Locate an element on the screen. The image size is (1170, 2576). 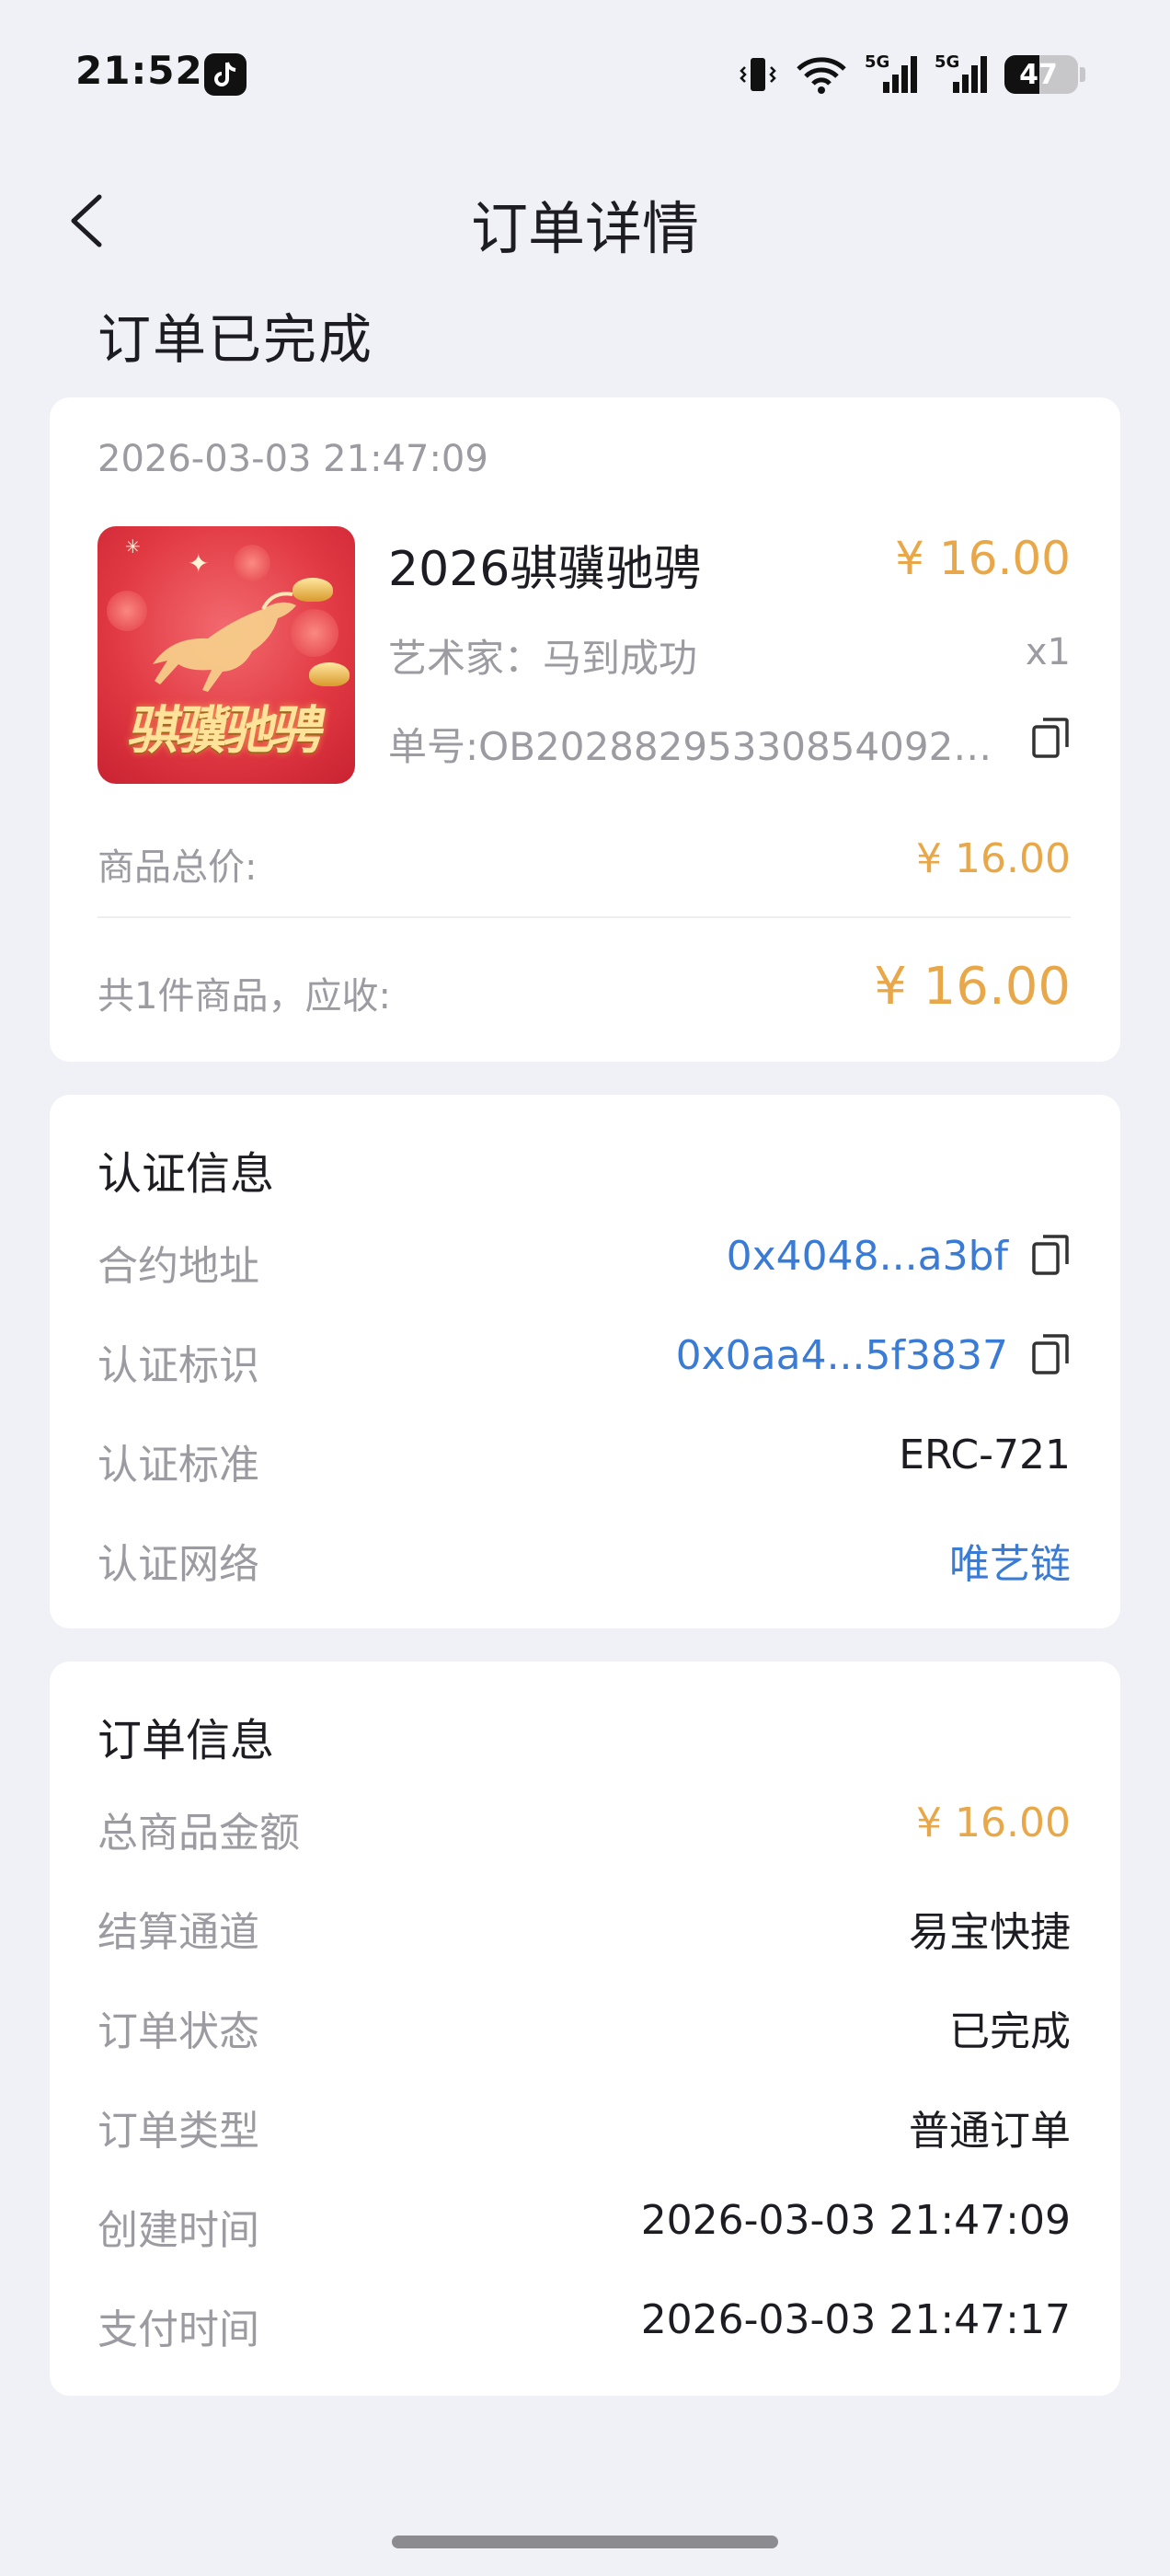
cert-standard-value: ERC-721 is located at coordinates (985, 1455).